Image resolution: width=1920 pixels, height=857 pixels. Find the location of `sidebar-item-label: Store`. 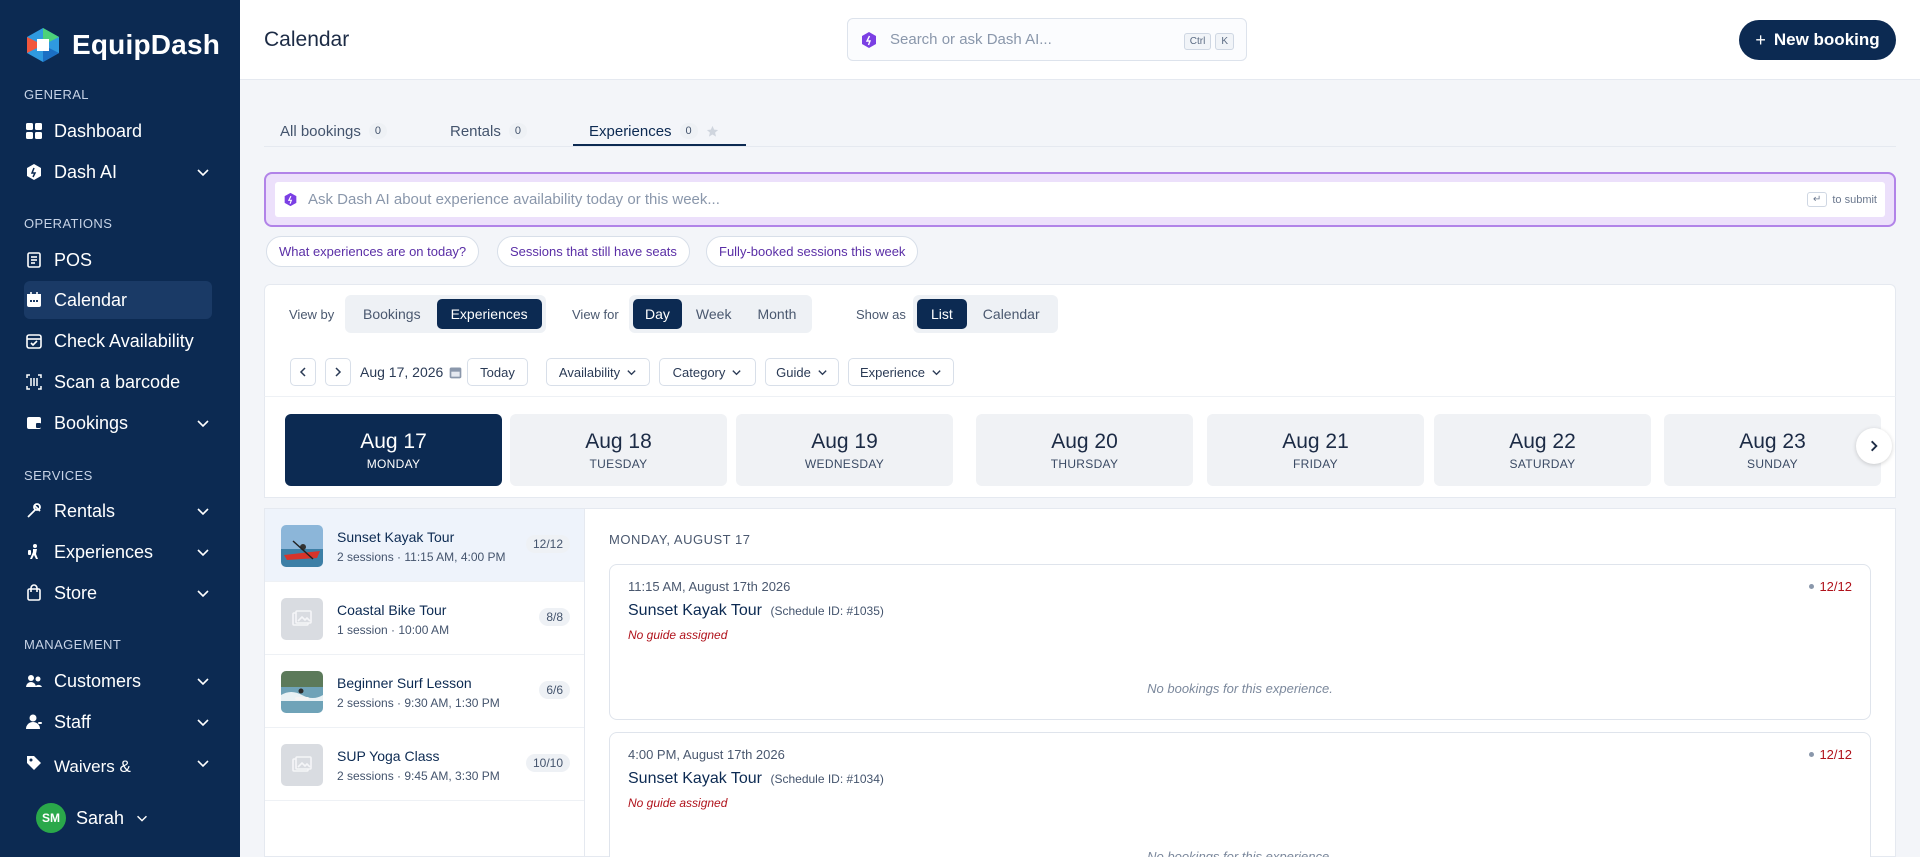

sidebar-item-label: Store is located at coordinates (76, 592).